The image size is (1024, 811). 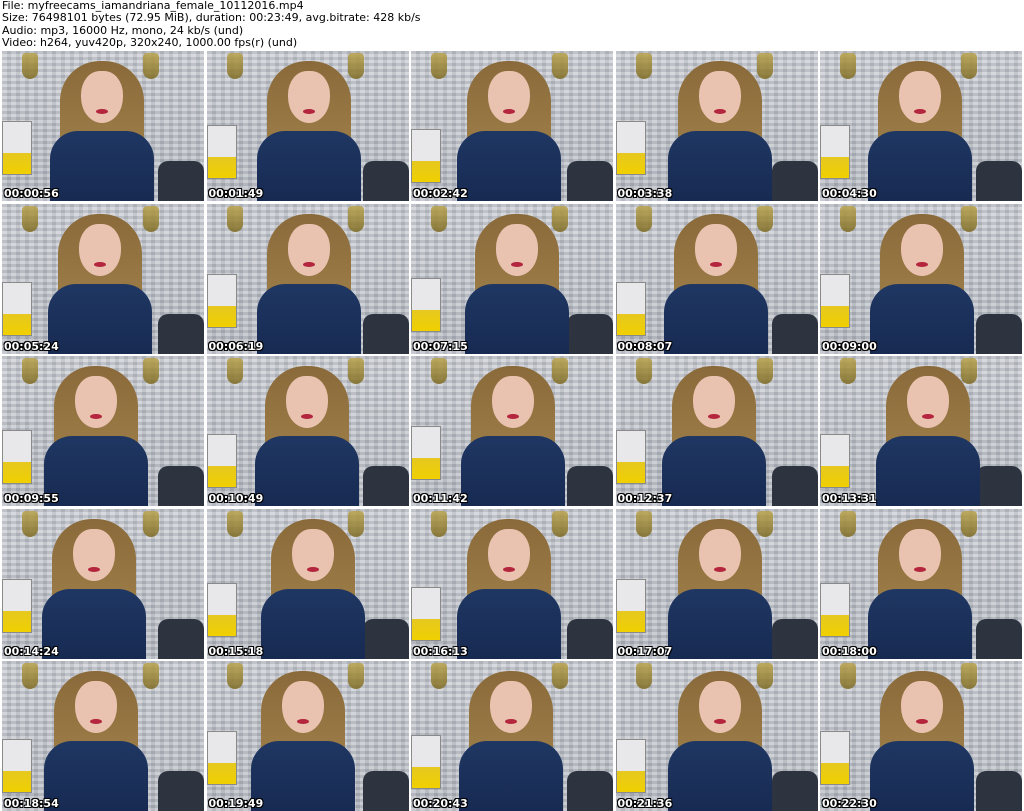 What do you see at coordinates (645, 346) in the screenshot?
I see `timestamp-label: 00:08:07` at bounding box center [645, 346].